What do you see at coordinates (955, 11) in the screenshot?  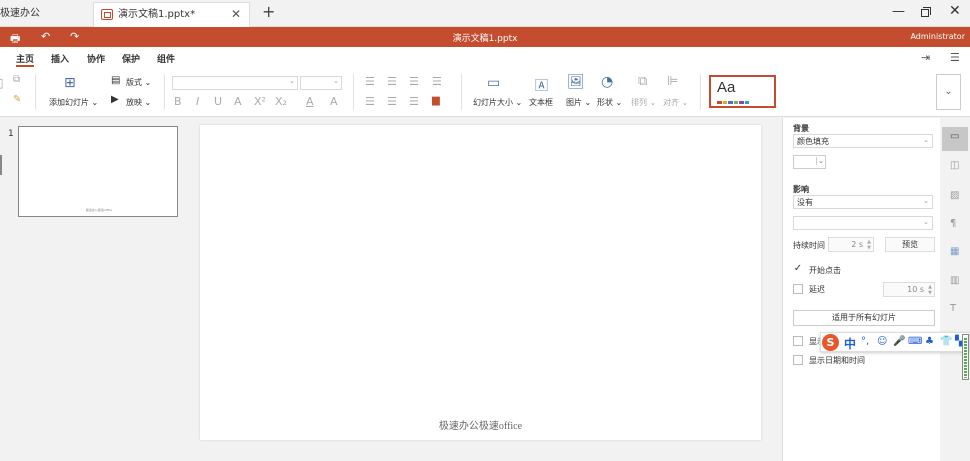 I see `window-close-button: ✕` at bounding box center [955, 11].